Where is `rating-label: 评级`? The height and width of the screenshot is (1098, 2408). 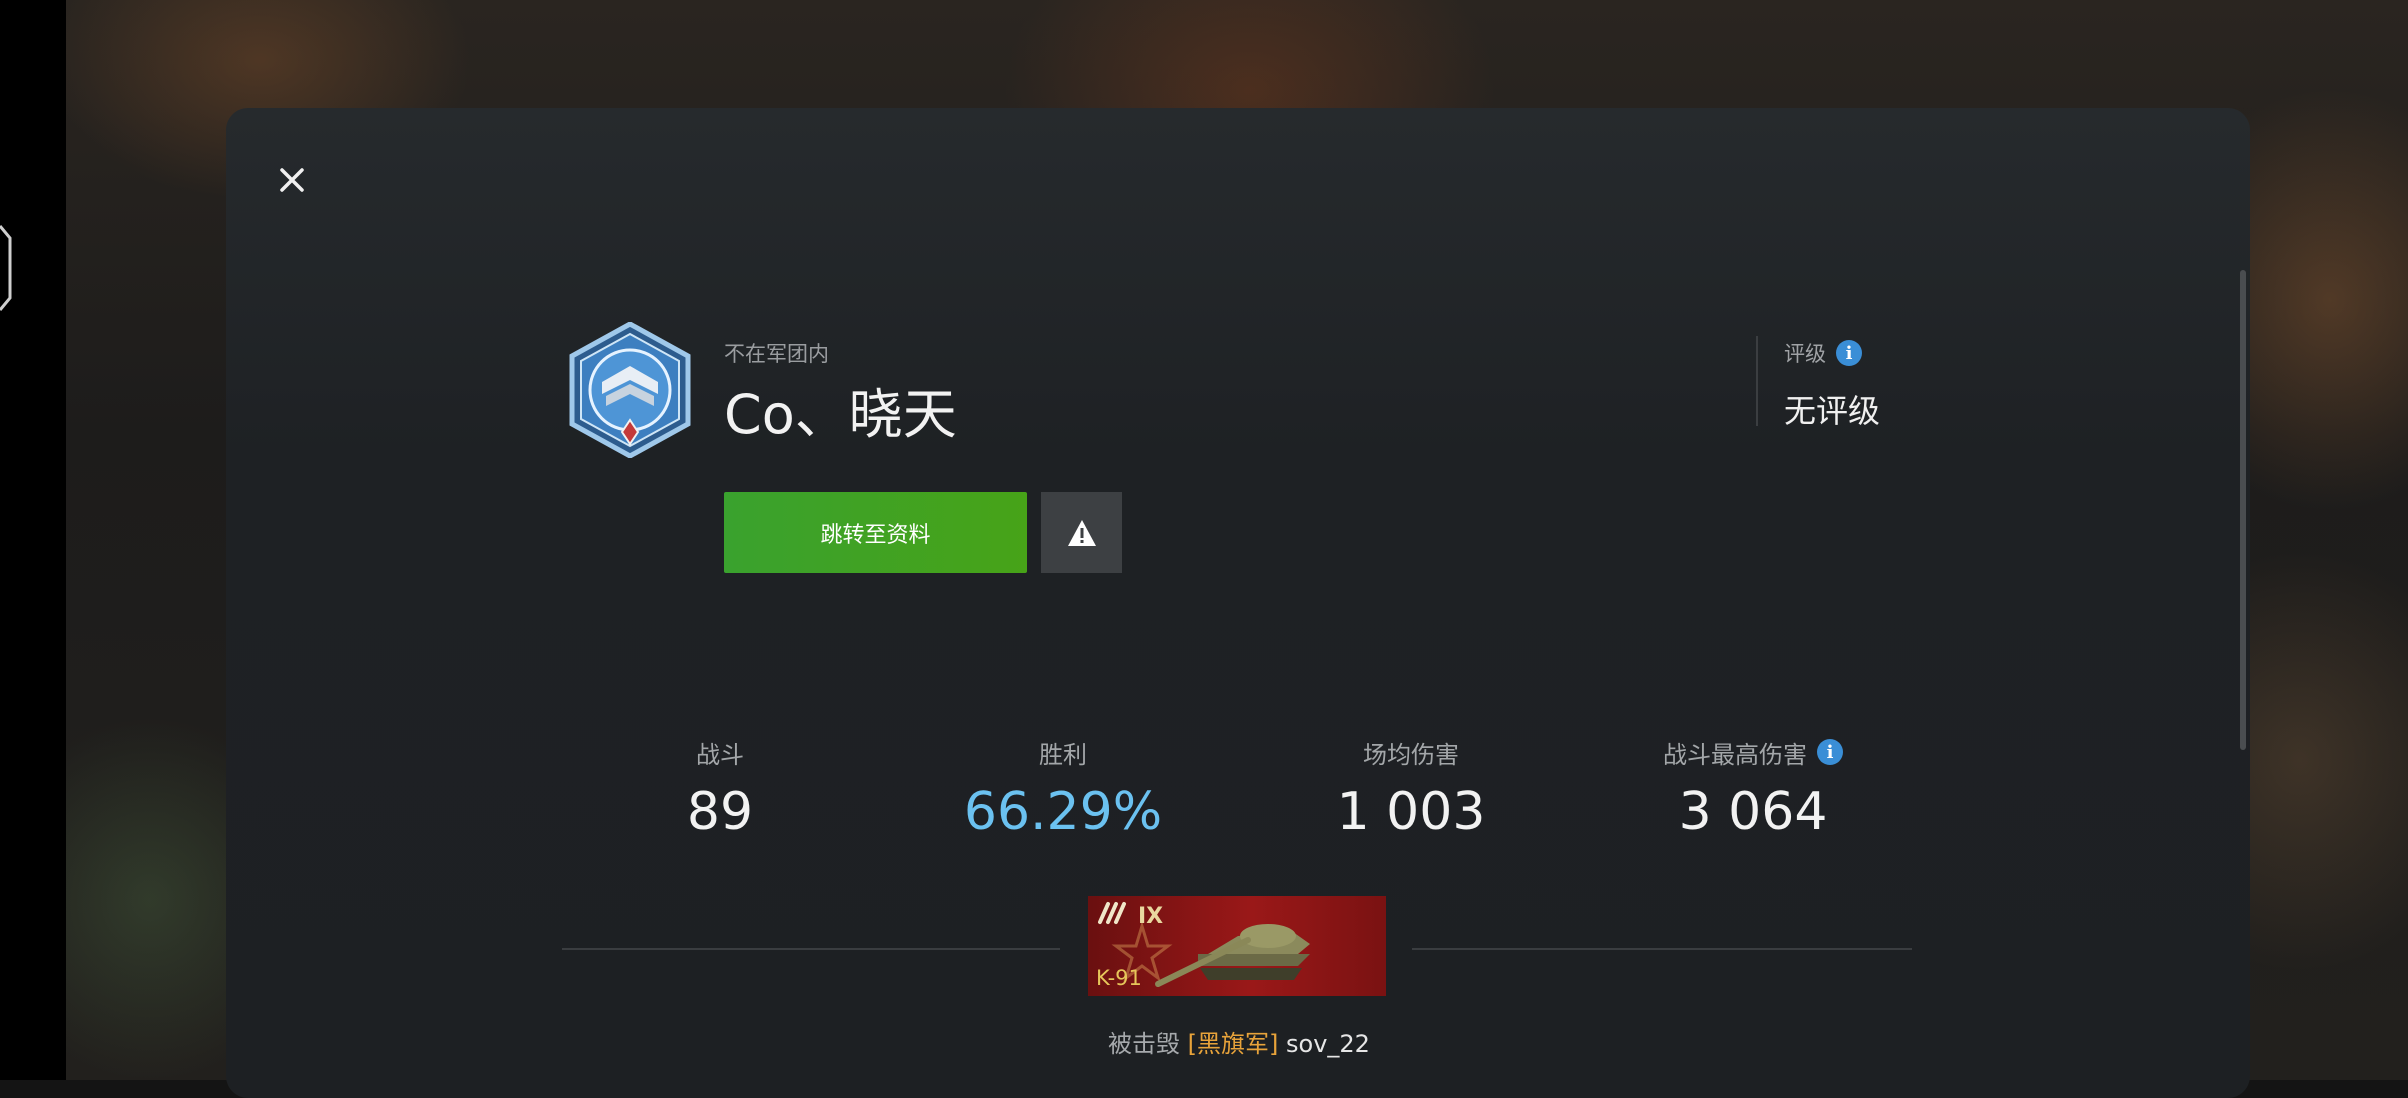
rating-label: 评级 is located at coordinates (1805, 354).